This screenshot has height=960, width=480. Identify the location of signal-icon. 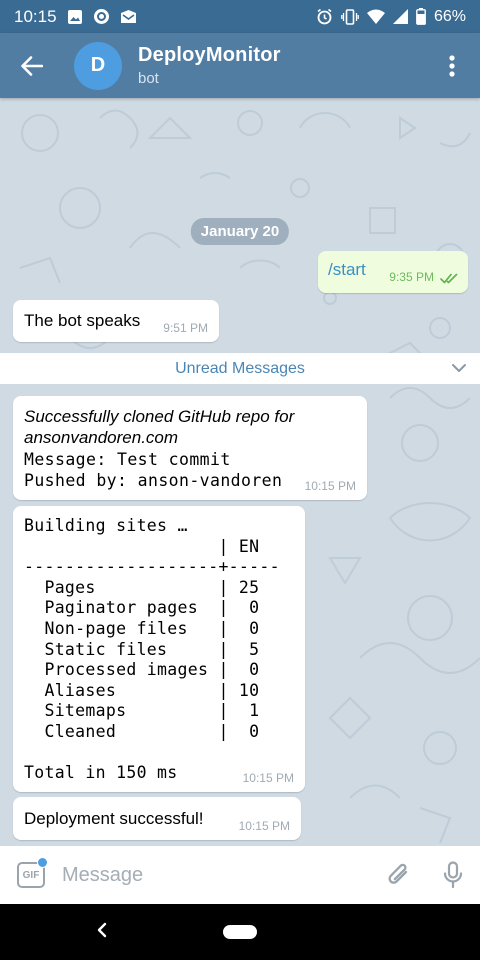
(400, 16).